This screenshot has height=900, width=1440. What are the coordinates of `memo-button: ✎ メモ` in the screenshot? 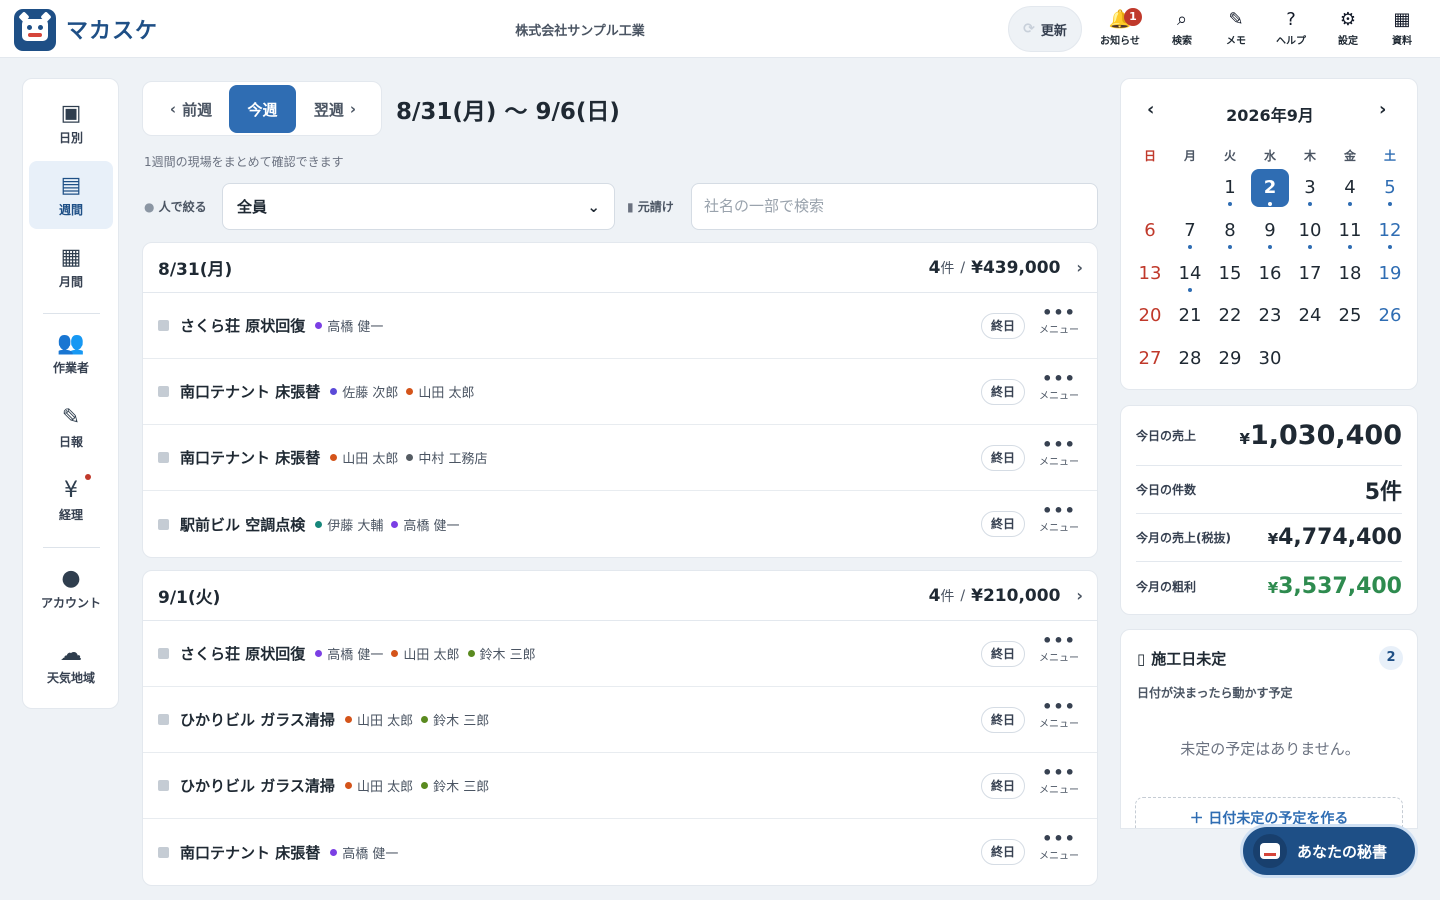 It's located at (1236, 30).